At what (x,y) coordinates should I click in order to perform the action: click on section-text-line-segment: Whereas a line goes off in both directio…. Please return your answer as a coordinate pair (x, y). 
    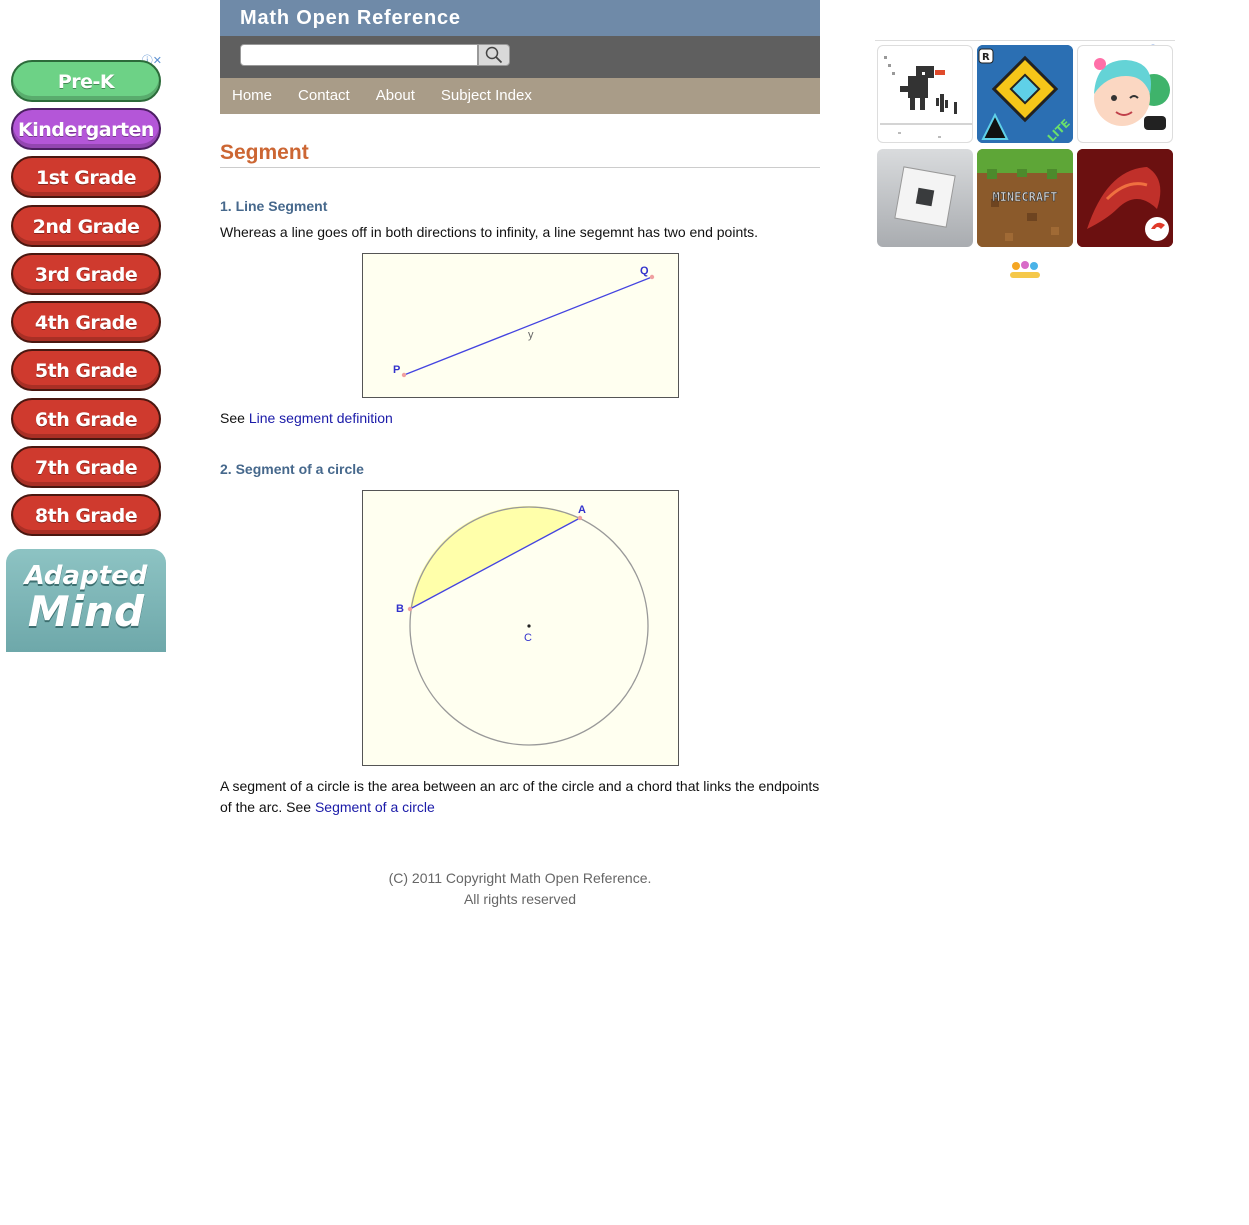
    Looking at the image, I should click on (489, 232).